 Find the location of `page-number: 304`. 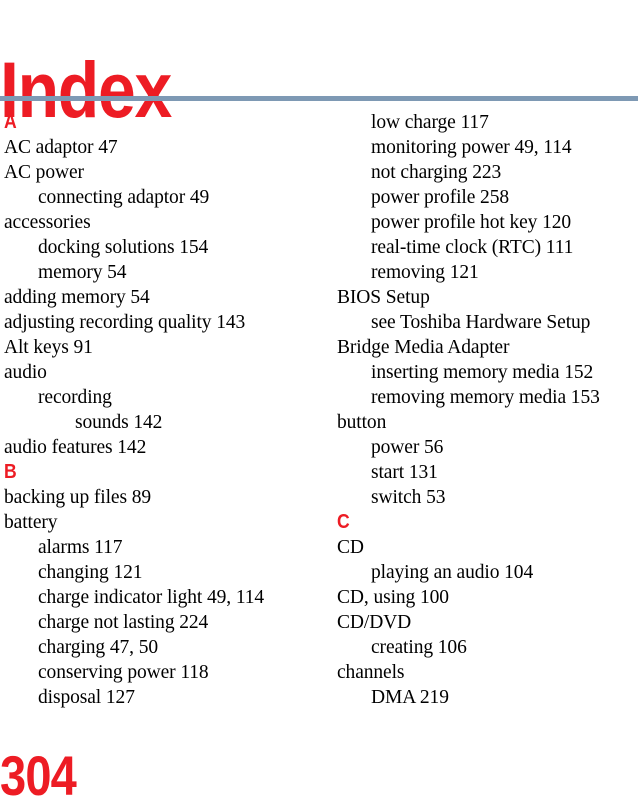

page-number: 304 is located at coordinates (38, 775).